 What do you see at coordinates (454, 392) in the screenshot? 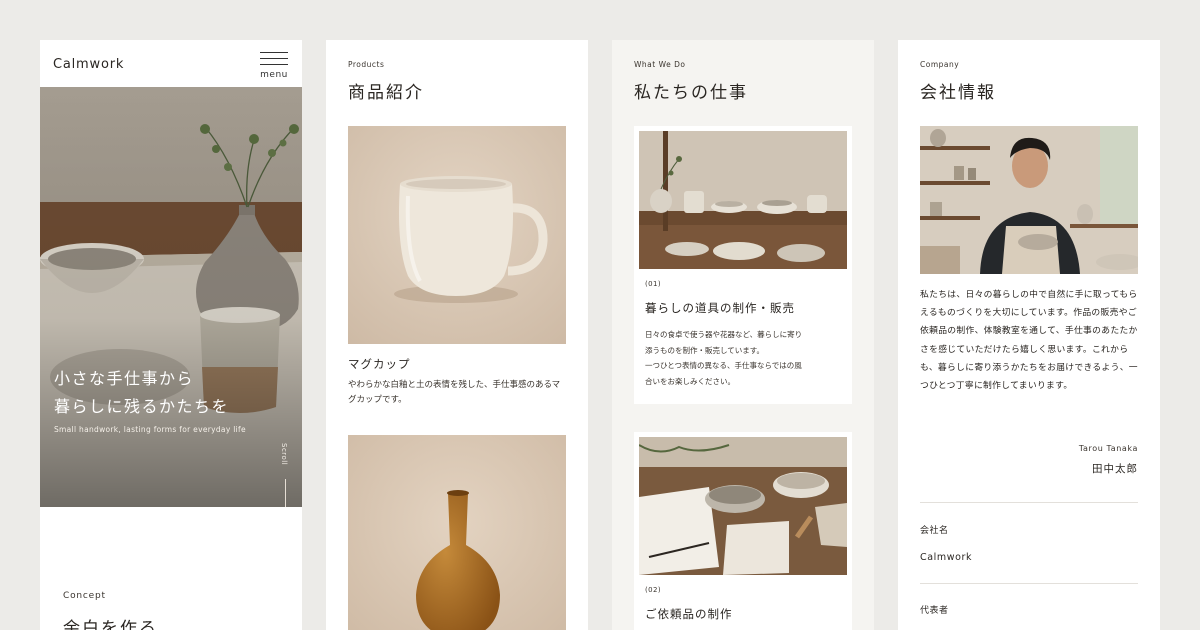
I see `product-description: やわらかな白釉と土の表情を残した、手仕事感のあるマグカップです。` at bounding box center [454, 392].